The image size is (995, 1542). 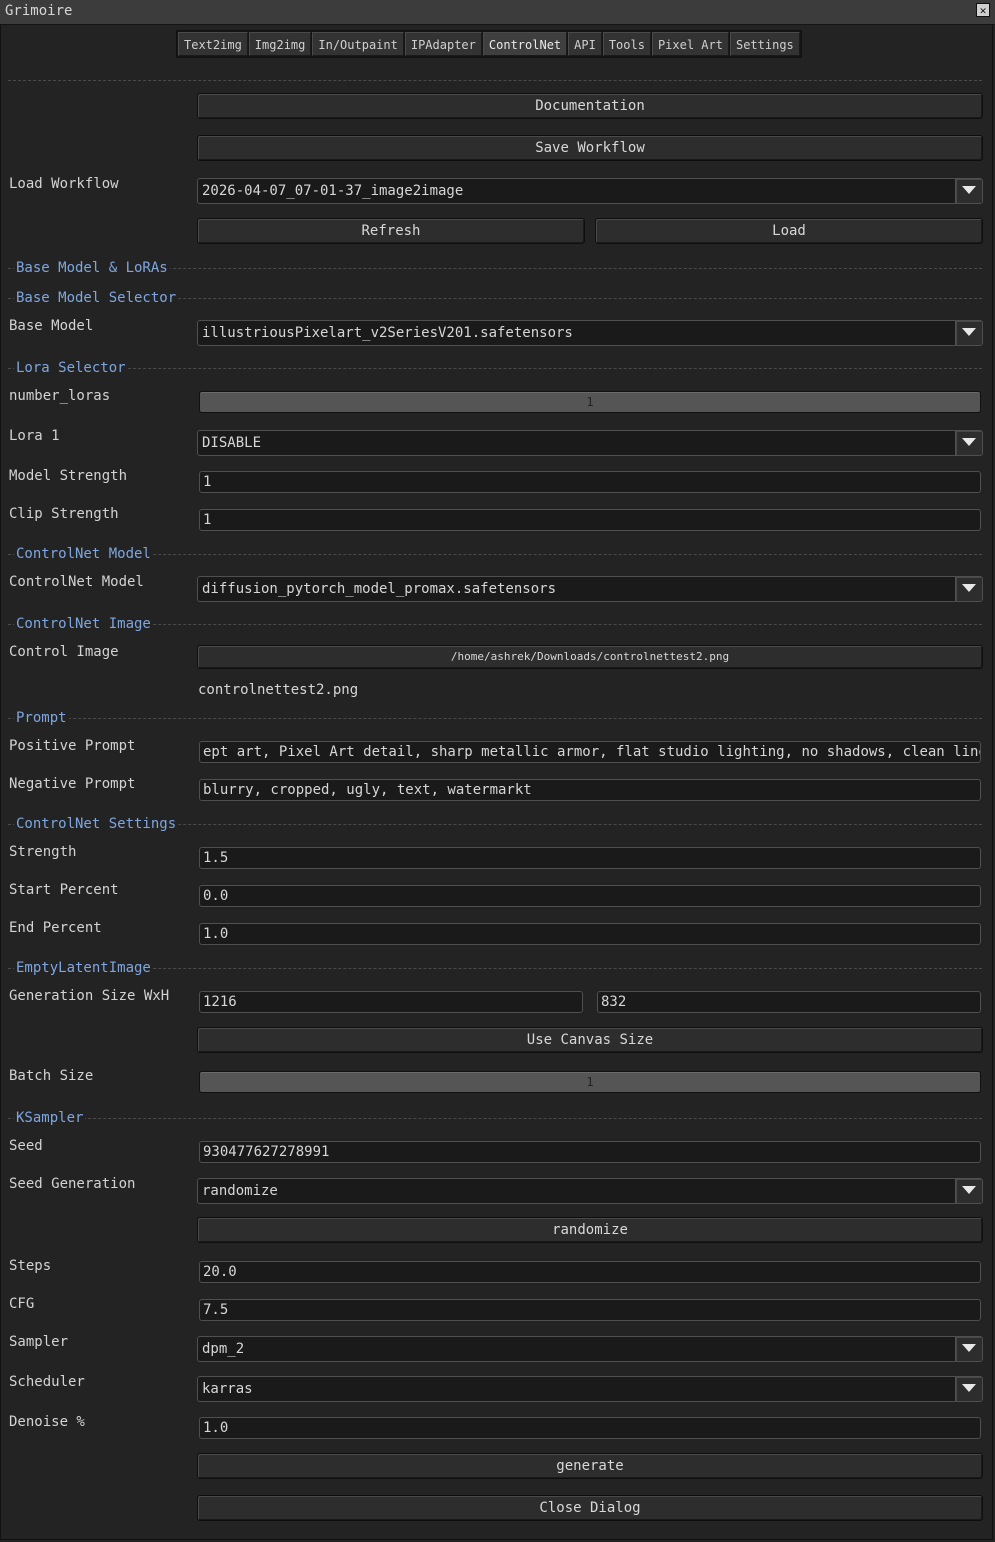 What do you see at coordinates (232, 443) in the screenshot?
I see `lora-1-value: DISABLE` at bounding box center [232, 443].